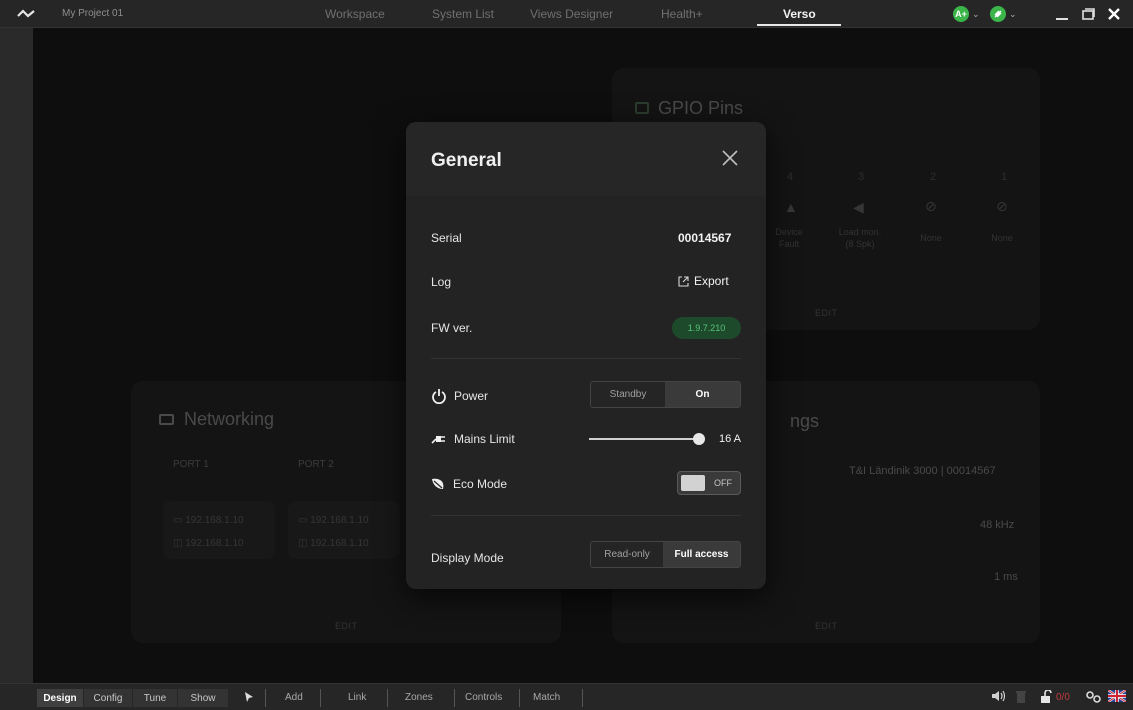 The image size is (1133, 710). Describe the element at coordinates (26, 14) in the screenshot. I see `app-logo-icon` at that location.